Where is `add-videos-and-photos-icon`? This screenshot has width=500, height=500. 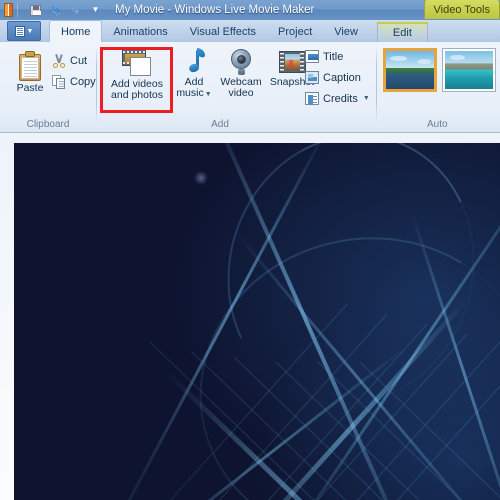
add-videos-and-photos-icon is located at coordinates (137, 63).